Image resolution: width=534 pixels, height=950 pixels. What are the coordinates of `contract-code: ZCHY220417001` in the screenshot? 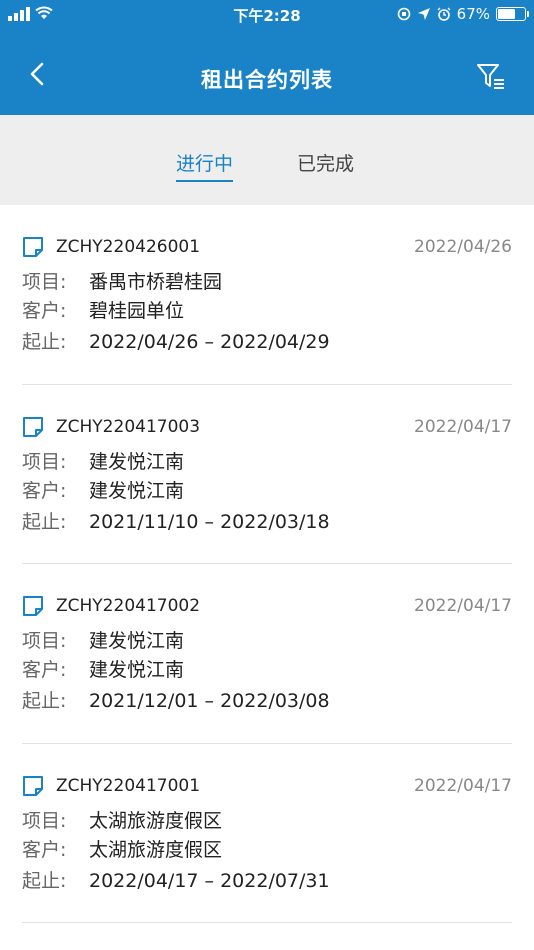 It's located at (128, 785).